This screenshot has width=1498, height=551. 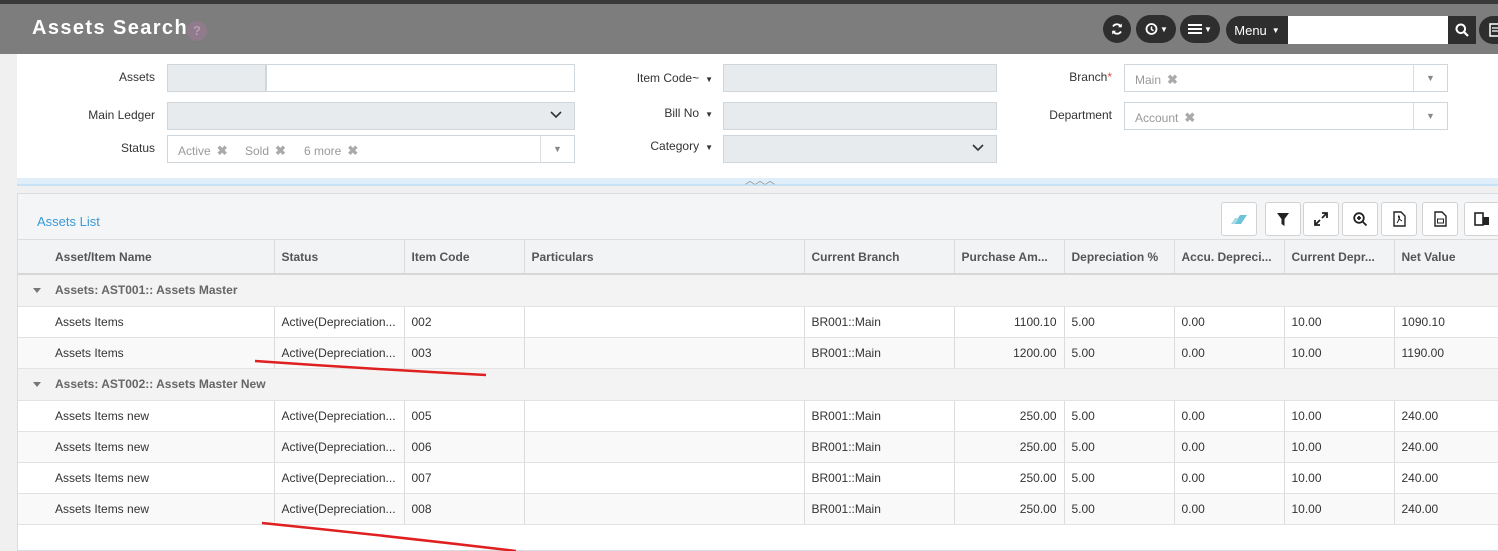 What do you see at coordinates (137, 148) in the screenshot?
I see `status-label: Status` at bounding box center [137, 148].